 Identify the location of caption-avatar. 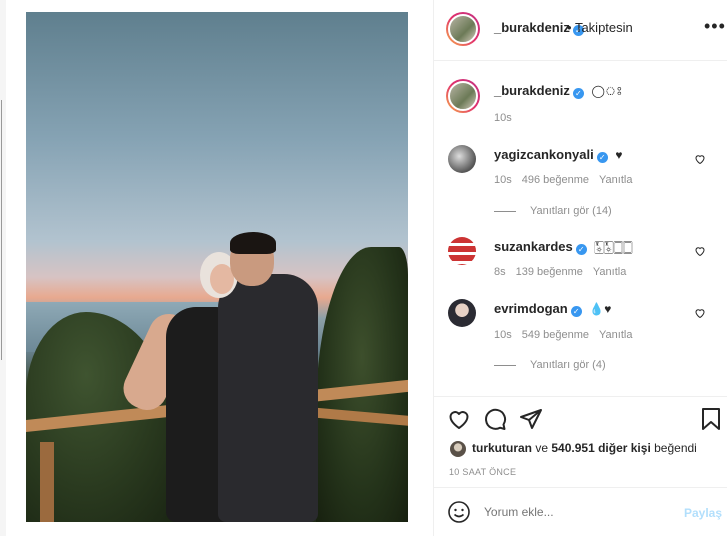
(463, 96).